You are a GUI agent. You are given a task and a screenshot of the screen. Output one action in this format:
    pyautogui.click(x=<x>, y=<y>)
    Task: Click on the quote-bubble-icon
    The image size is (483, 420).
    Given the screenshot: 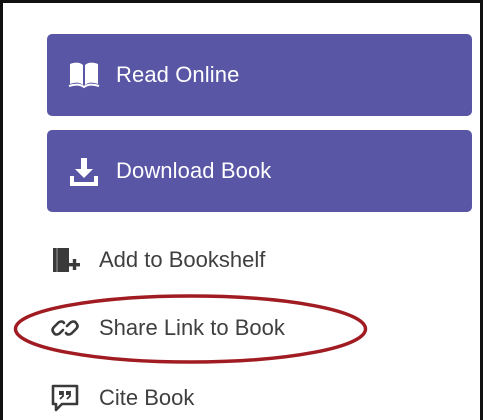 What is the action you would take?
    pyautogui.click(x=65, y=398)
    